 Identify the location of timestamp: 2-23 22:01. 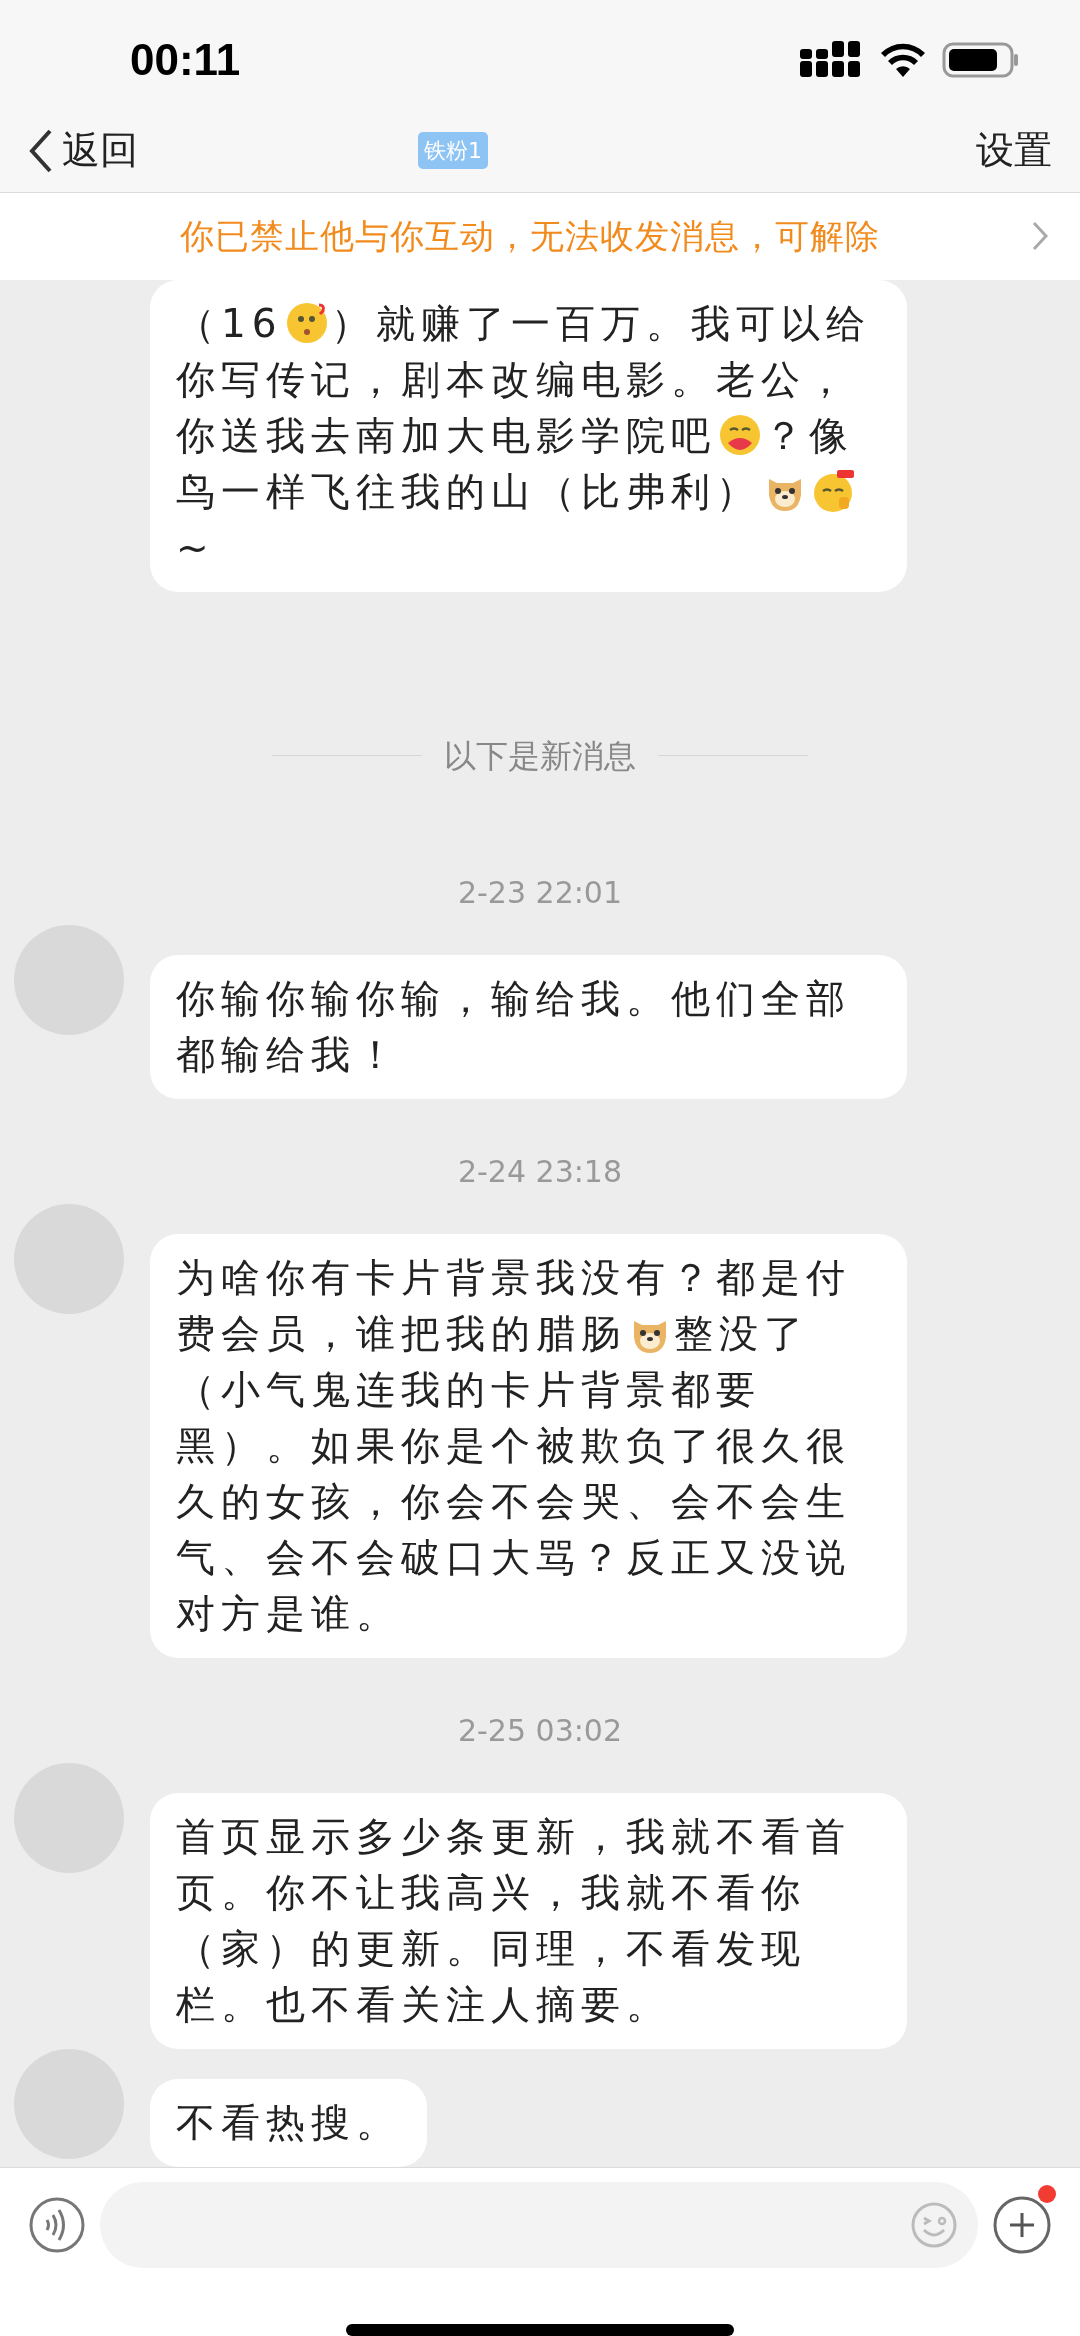
(540, 893).